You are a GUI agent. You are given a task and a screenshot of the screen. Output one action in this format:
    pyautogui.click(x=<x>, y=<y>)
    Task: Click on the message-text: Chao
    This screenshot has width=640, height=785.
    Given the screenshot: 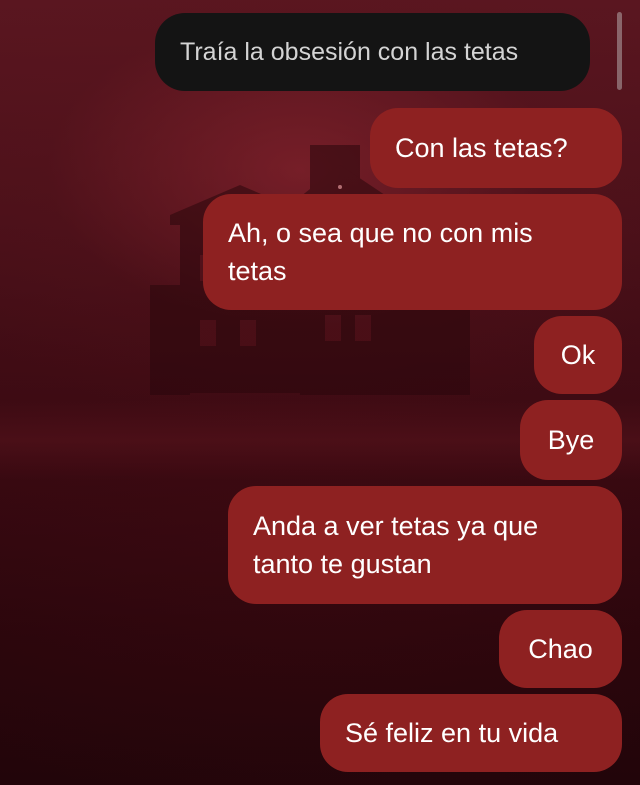 What is the action you would take?
    pyautogui.click(x=560, y=649)
    